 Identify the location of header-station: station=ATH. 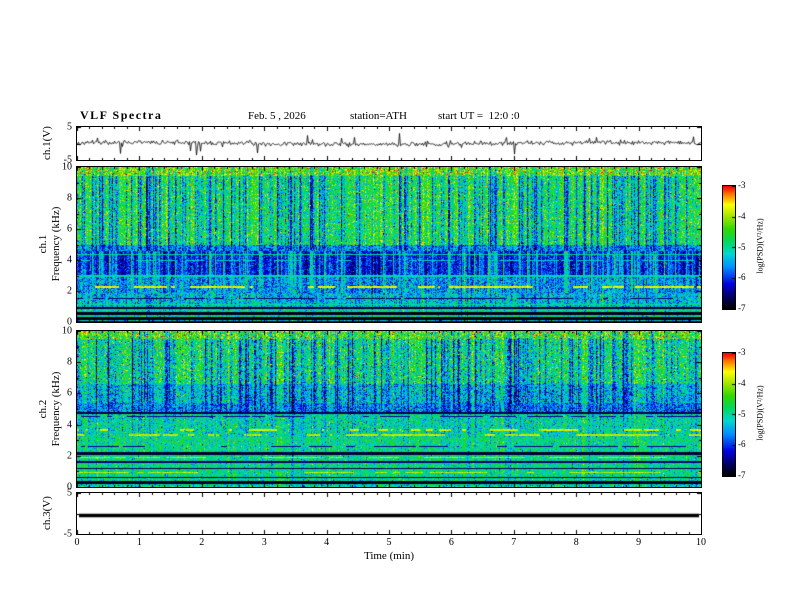
(378, 116).